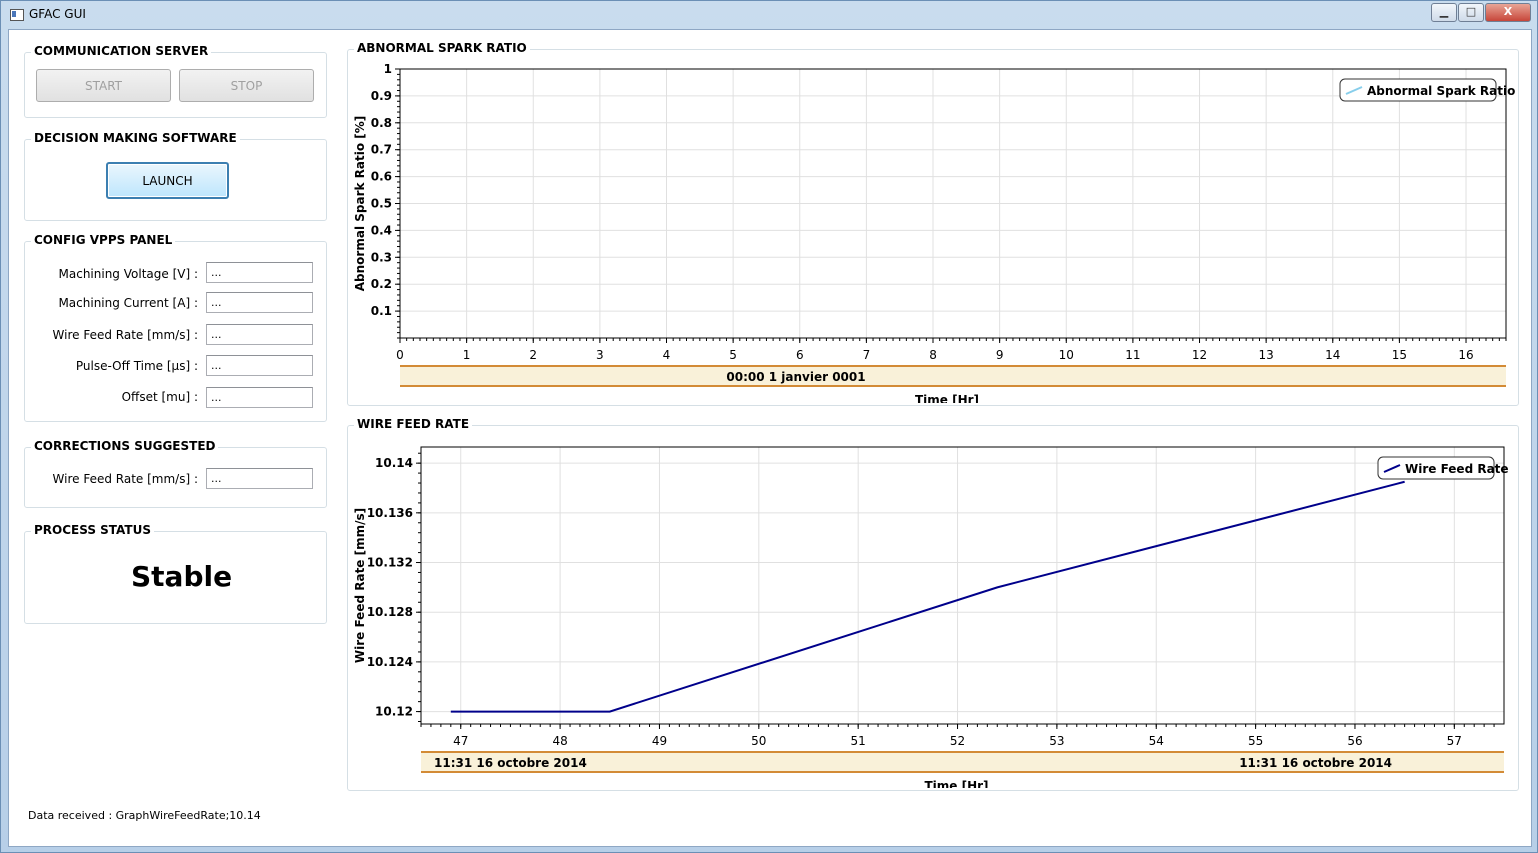  I want to click on date-bar-label: 00:00 1 janvier 0001, so click(795, 377).